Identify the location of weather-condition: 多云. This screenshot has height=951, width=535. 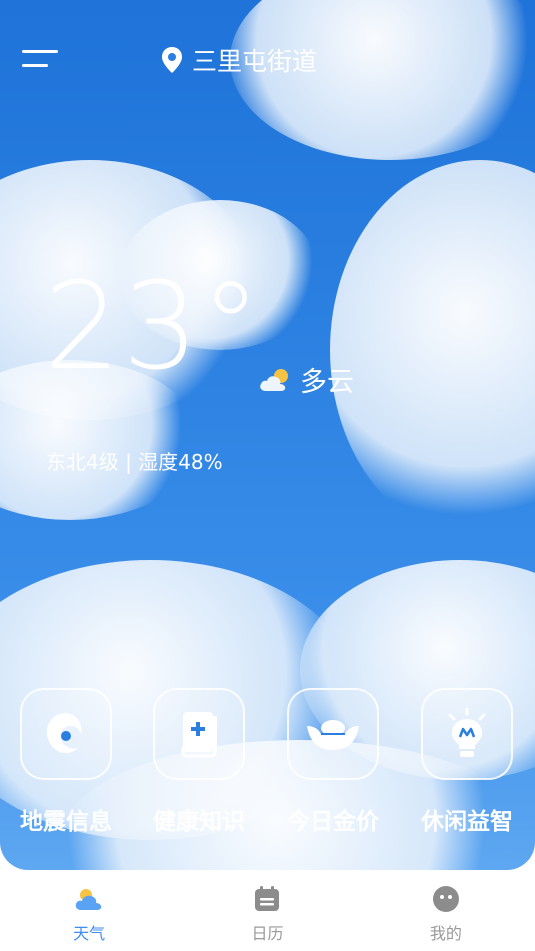
(306, 379).